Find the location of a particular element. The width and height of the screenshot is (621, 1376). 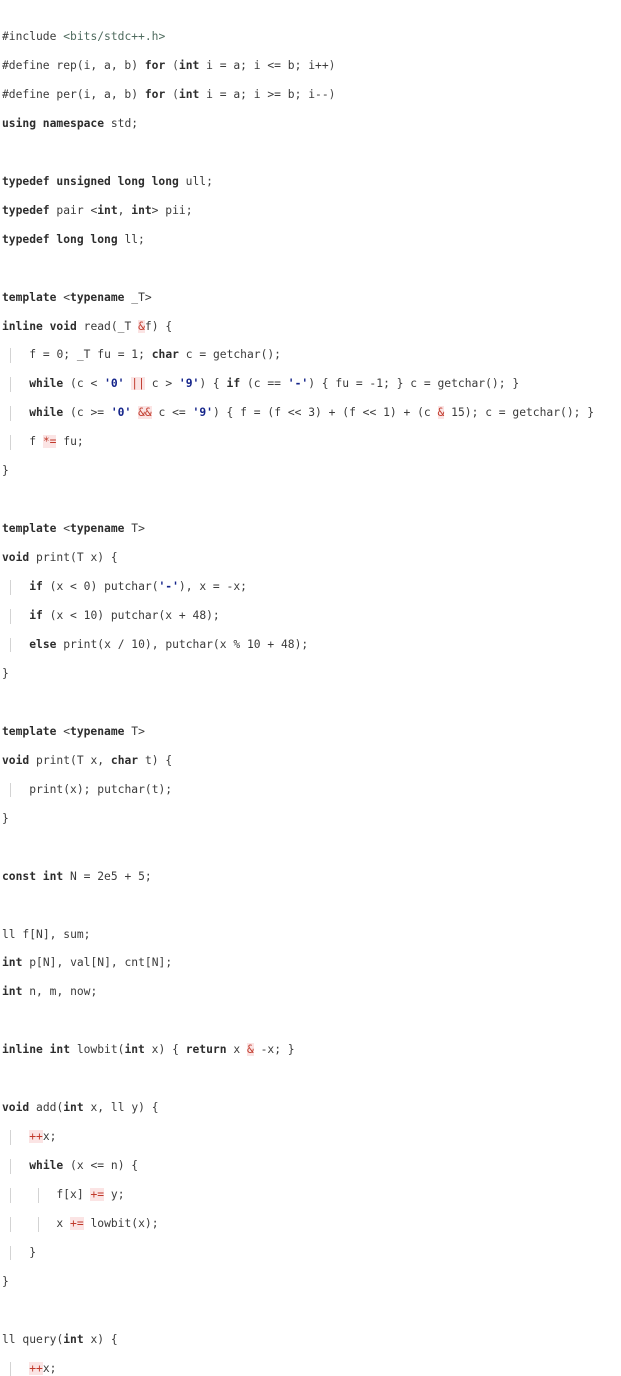

code-line: print(x); putchar(t); is located at coordinates (297, 790).